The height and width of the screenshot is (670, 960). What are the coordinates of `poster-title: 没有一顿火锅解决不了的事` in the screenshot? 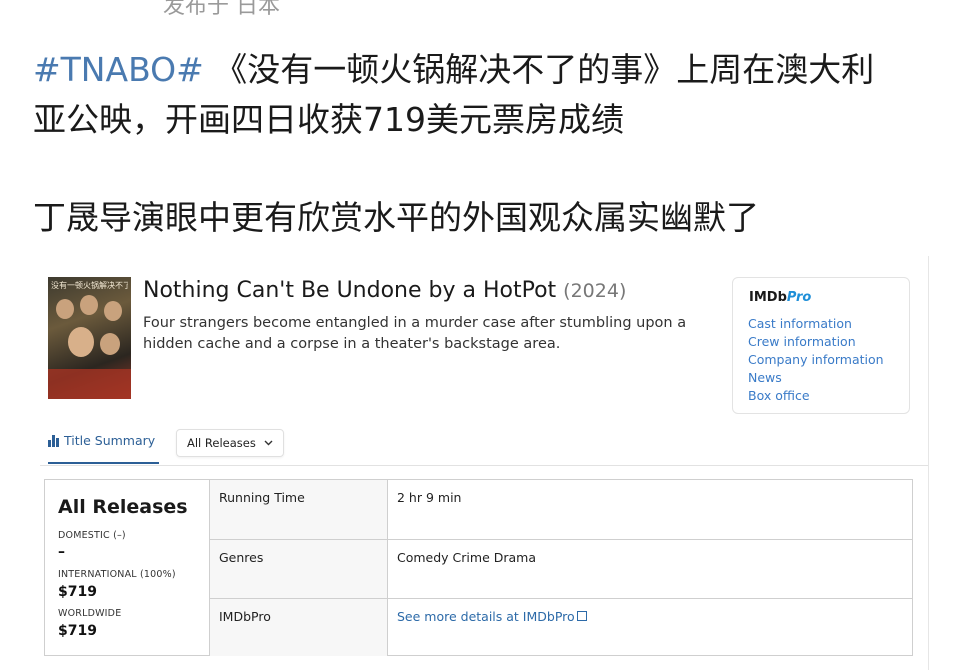 It's located at (89, 285).